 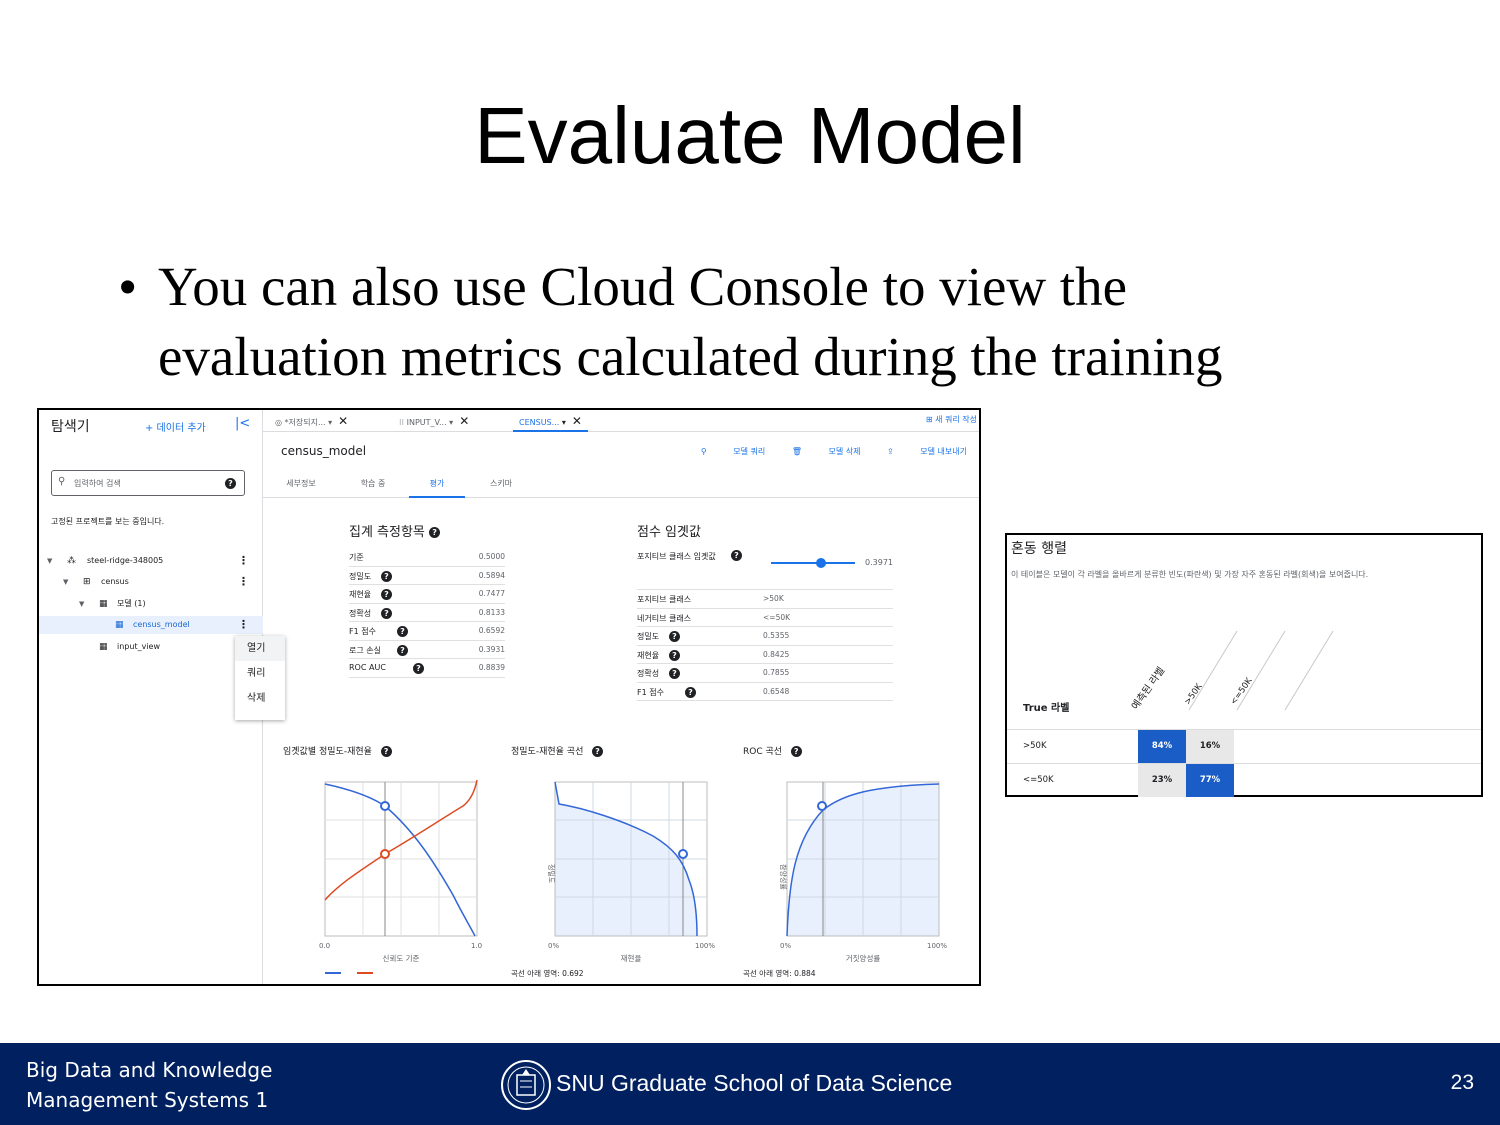 What do you see at coordinates (175, 426) in the screenshot?
I see `add-data-button: + 데이터 추가` at bounding box center [175, 426].